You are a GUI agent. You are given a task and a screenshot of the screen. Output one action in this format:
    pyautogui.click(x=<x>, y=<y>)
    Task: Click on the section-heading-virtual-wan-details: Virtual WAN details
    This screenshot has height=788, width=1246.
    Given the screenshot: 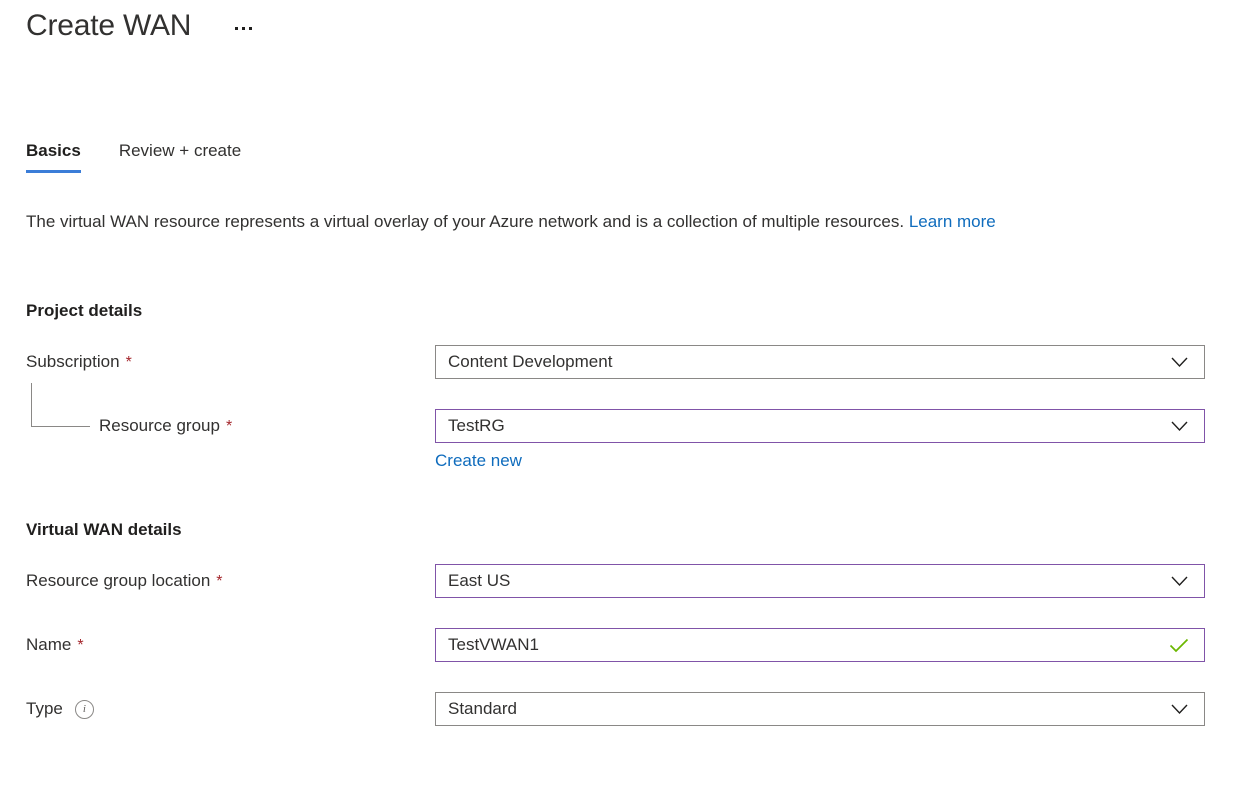 What is the action you would take?
    pyautogui.click(x=104, y=529)
    